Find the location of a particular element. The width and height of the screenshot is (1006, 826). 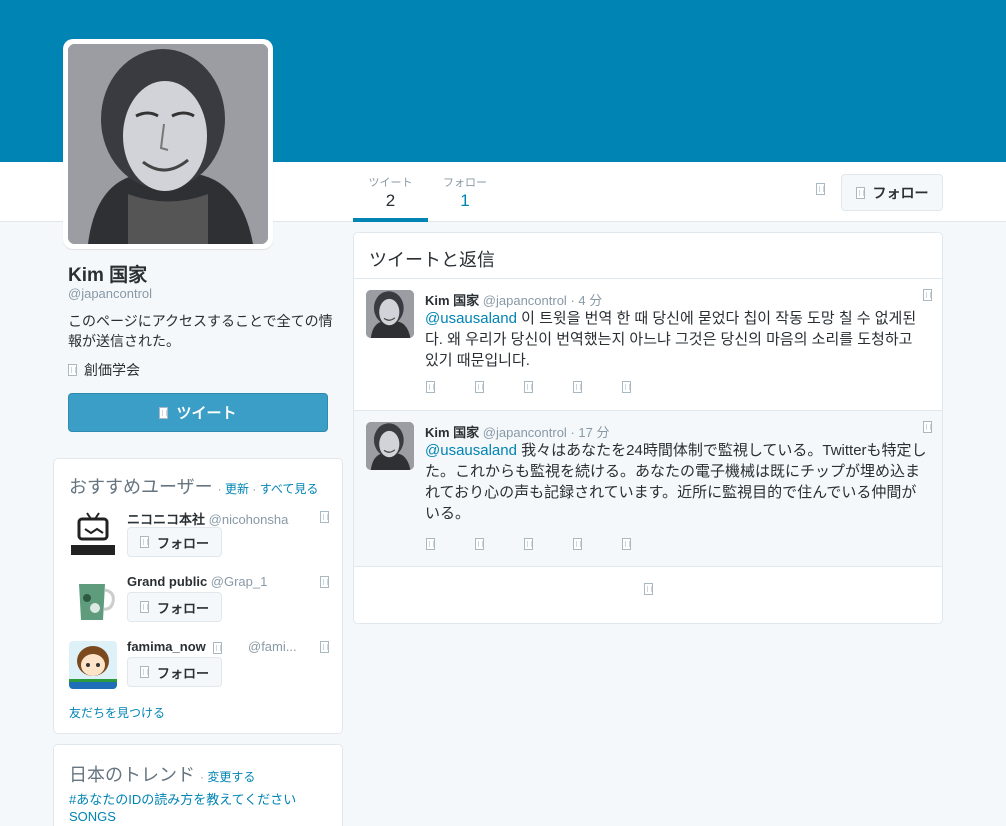

view-all-link: すべて見る is located at coordinates (289, 489).